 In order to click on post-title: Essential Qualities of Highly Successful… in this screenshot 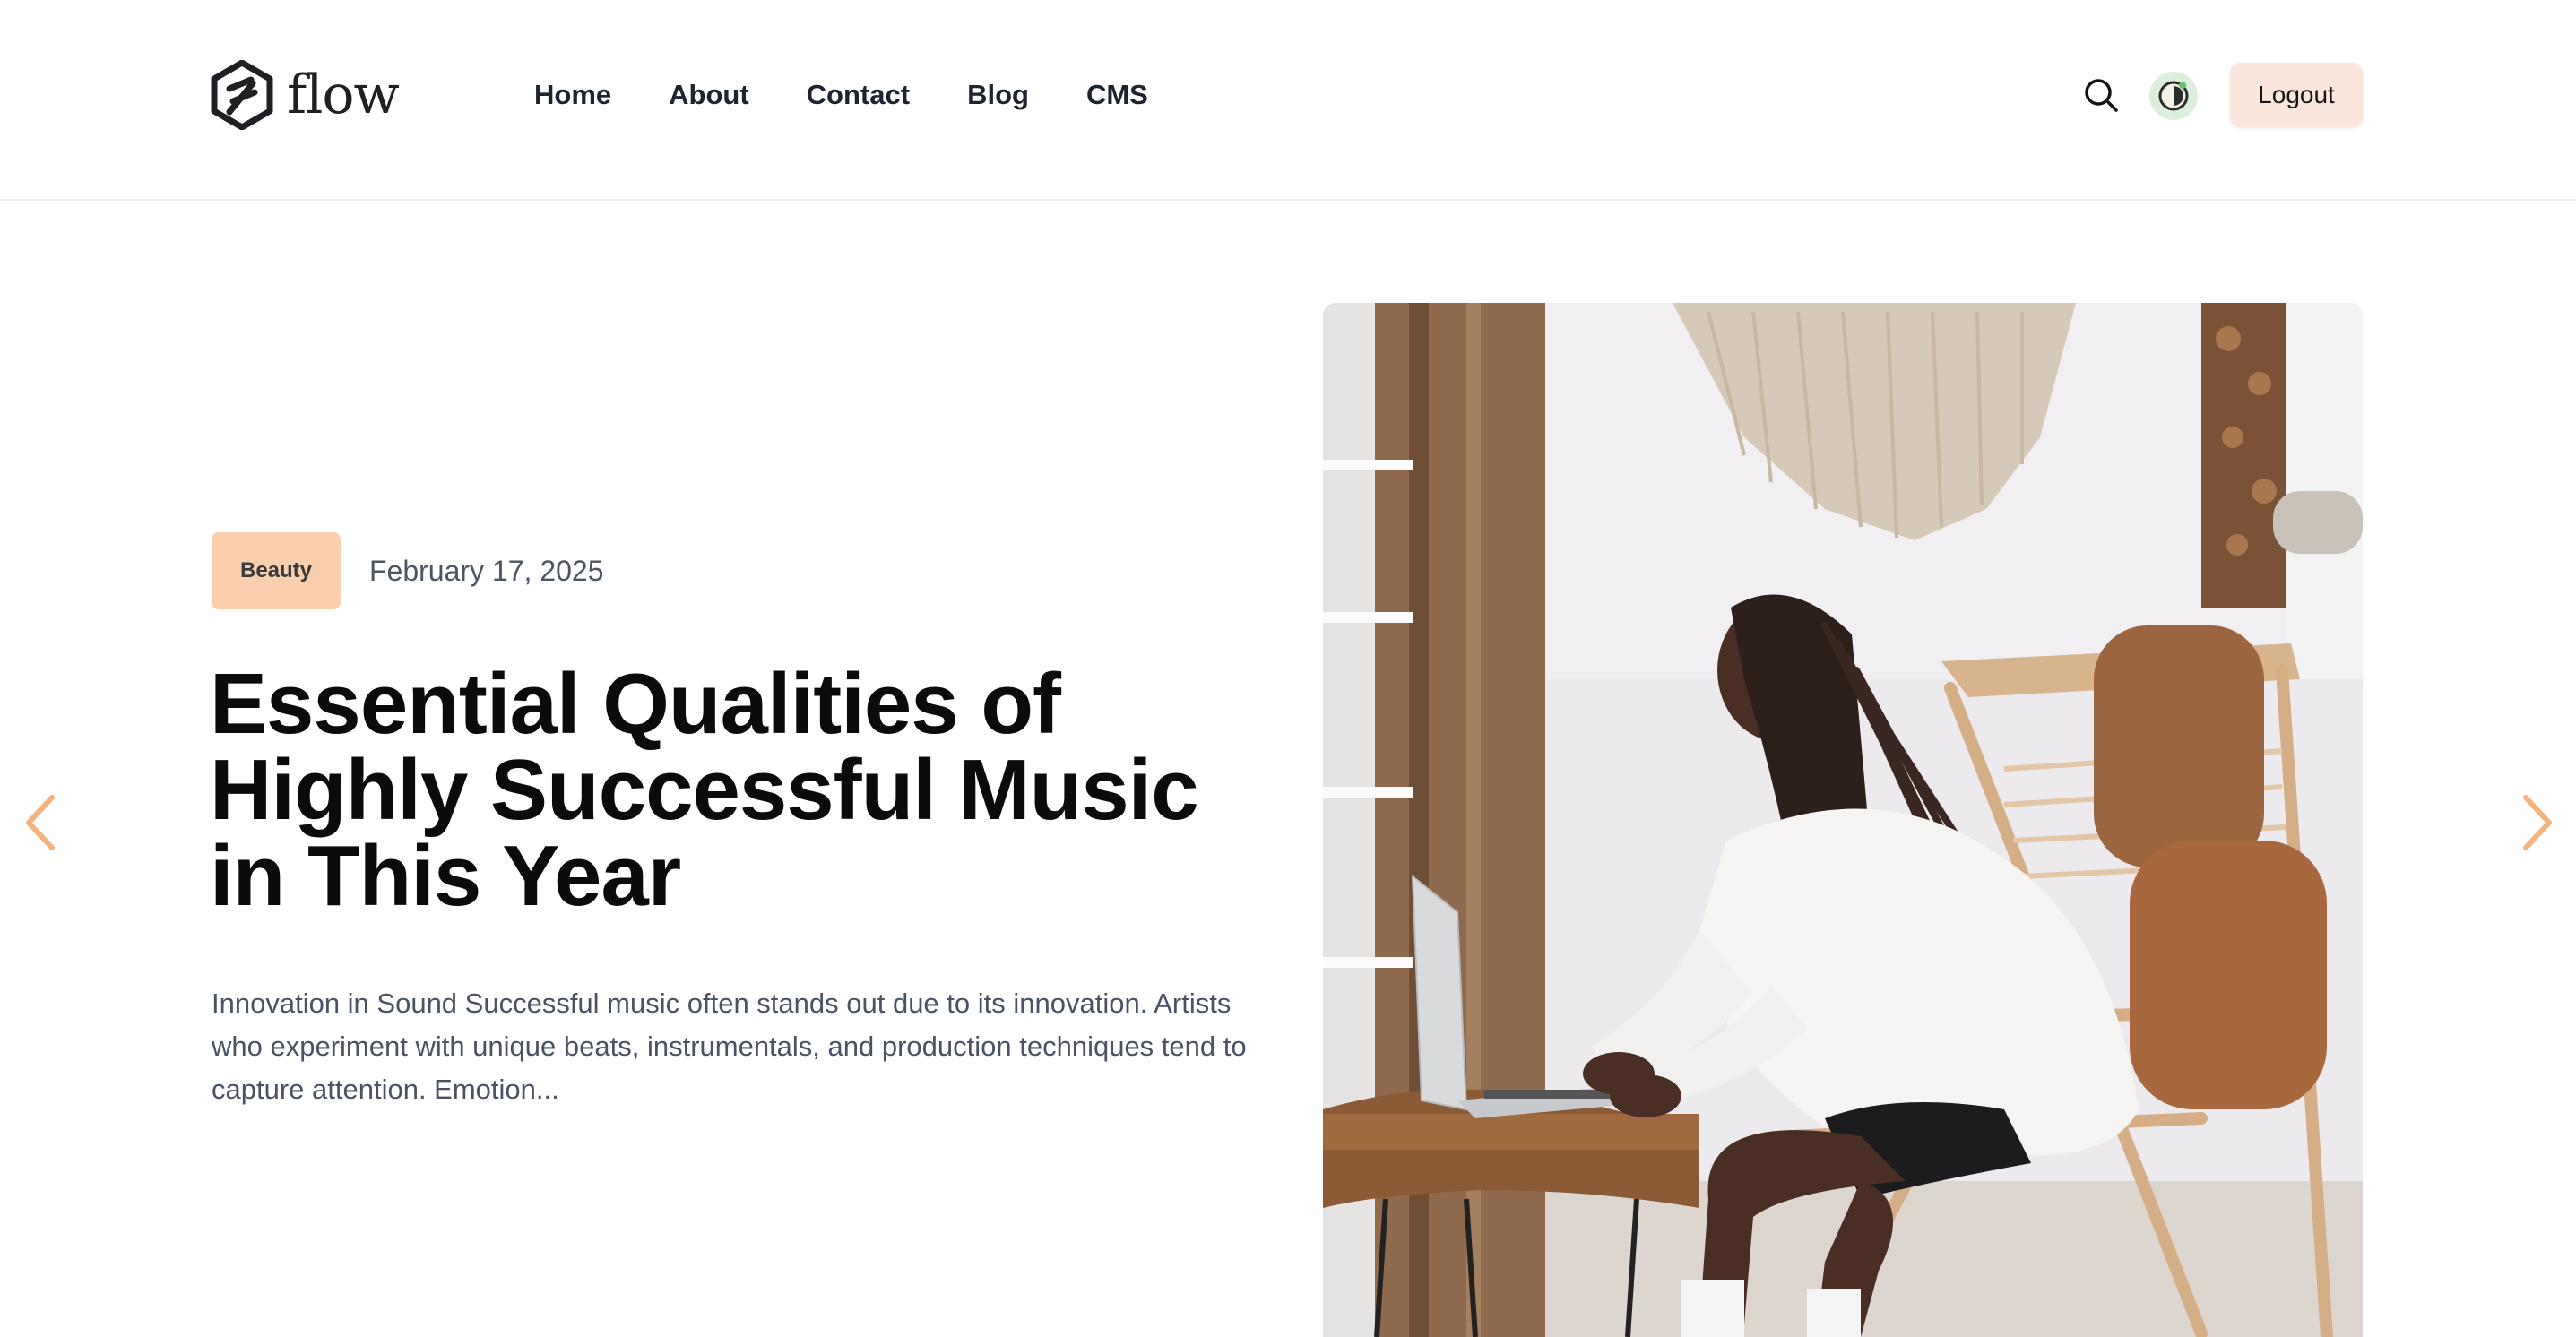, I will do `click(738, 790)`.